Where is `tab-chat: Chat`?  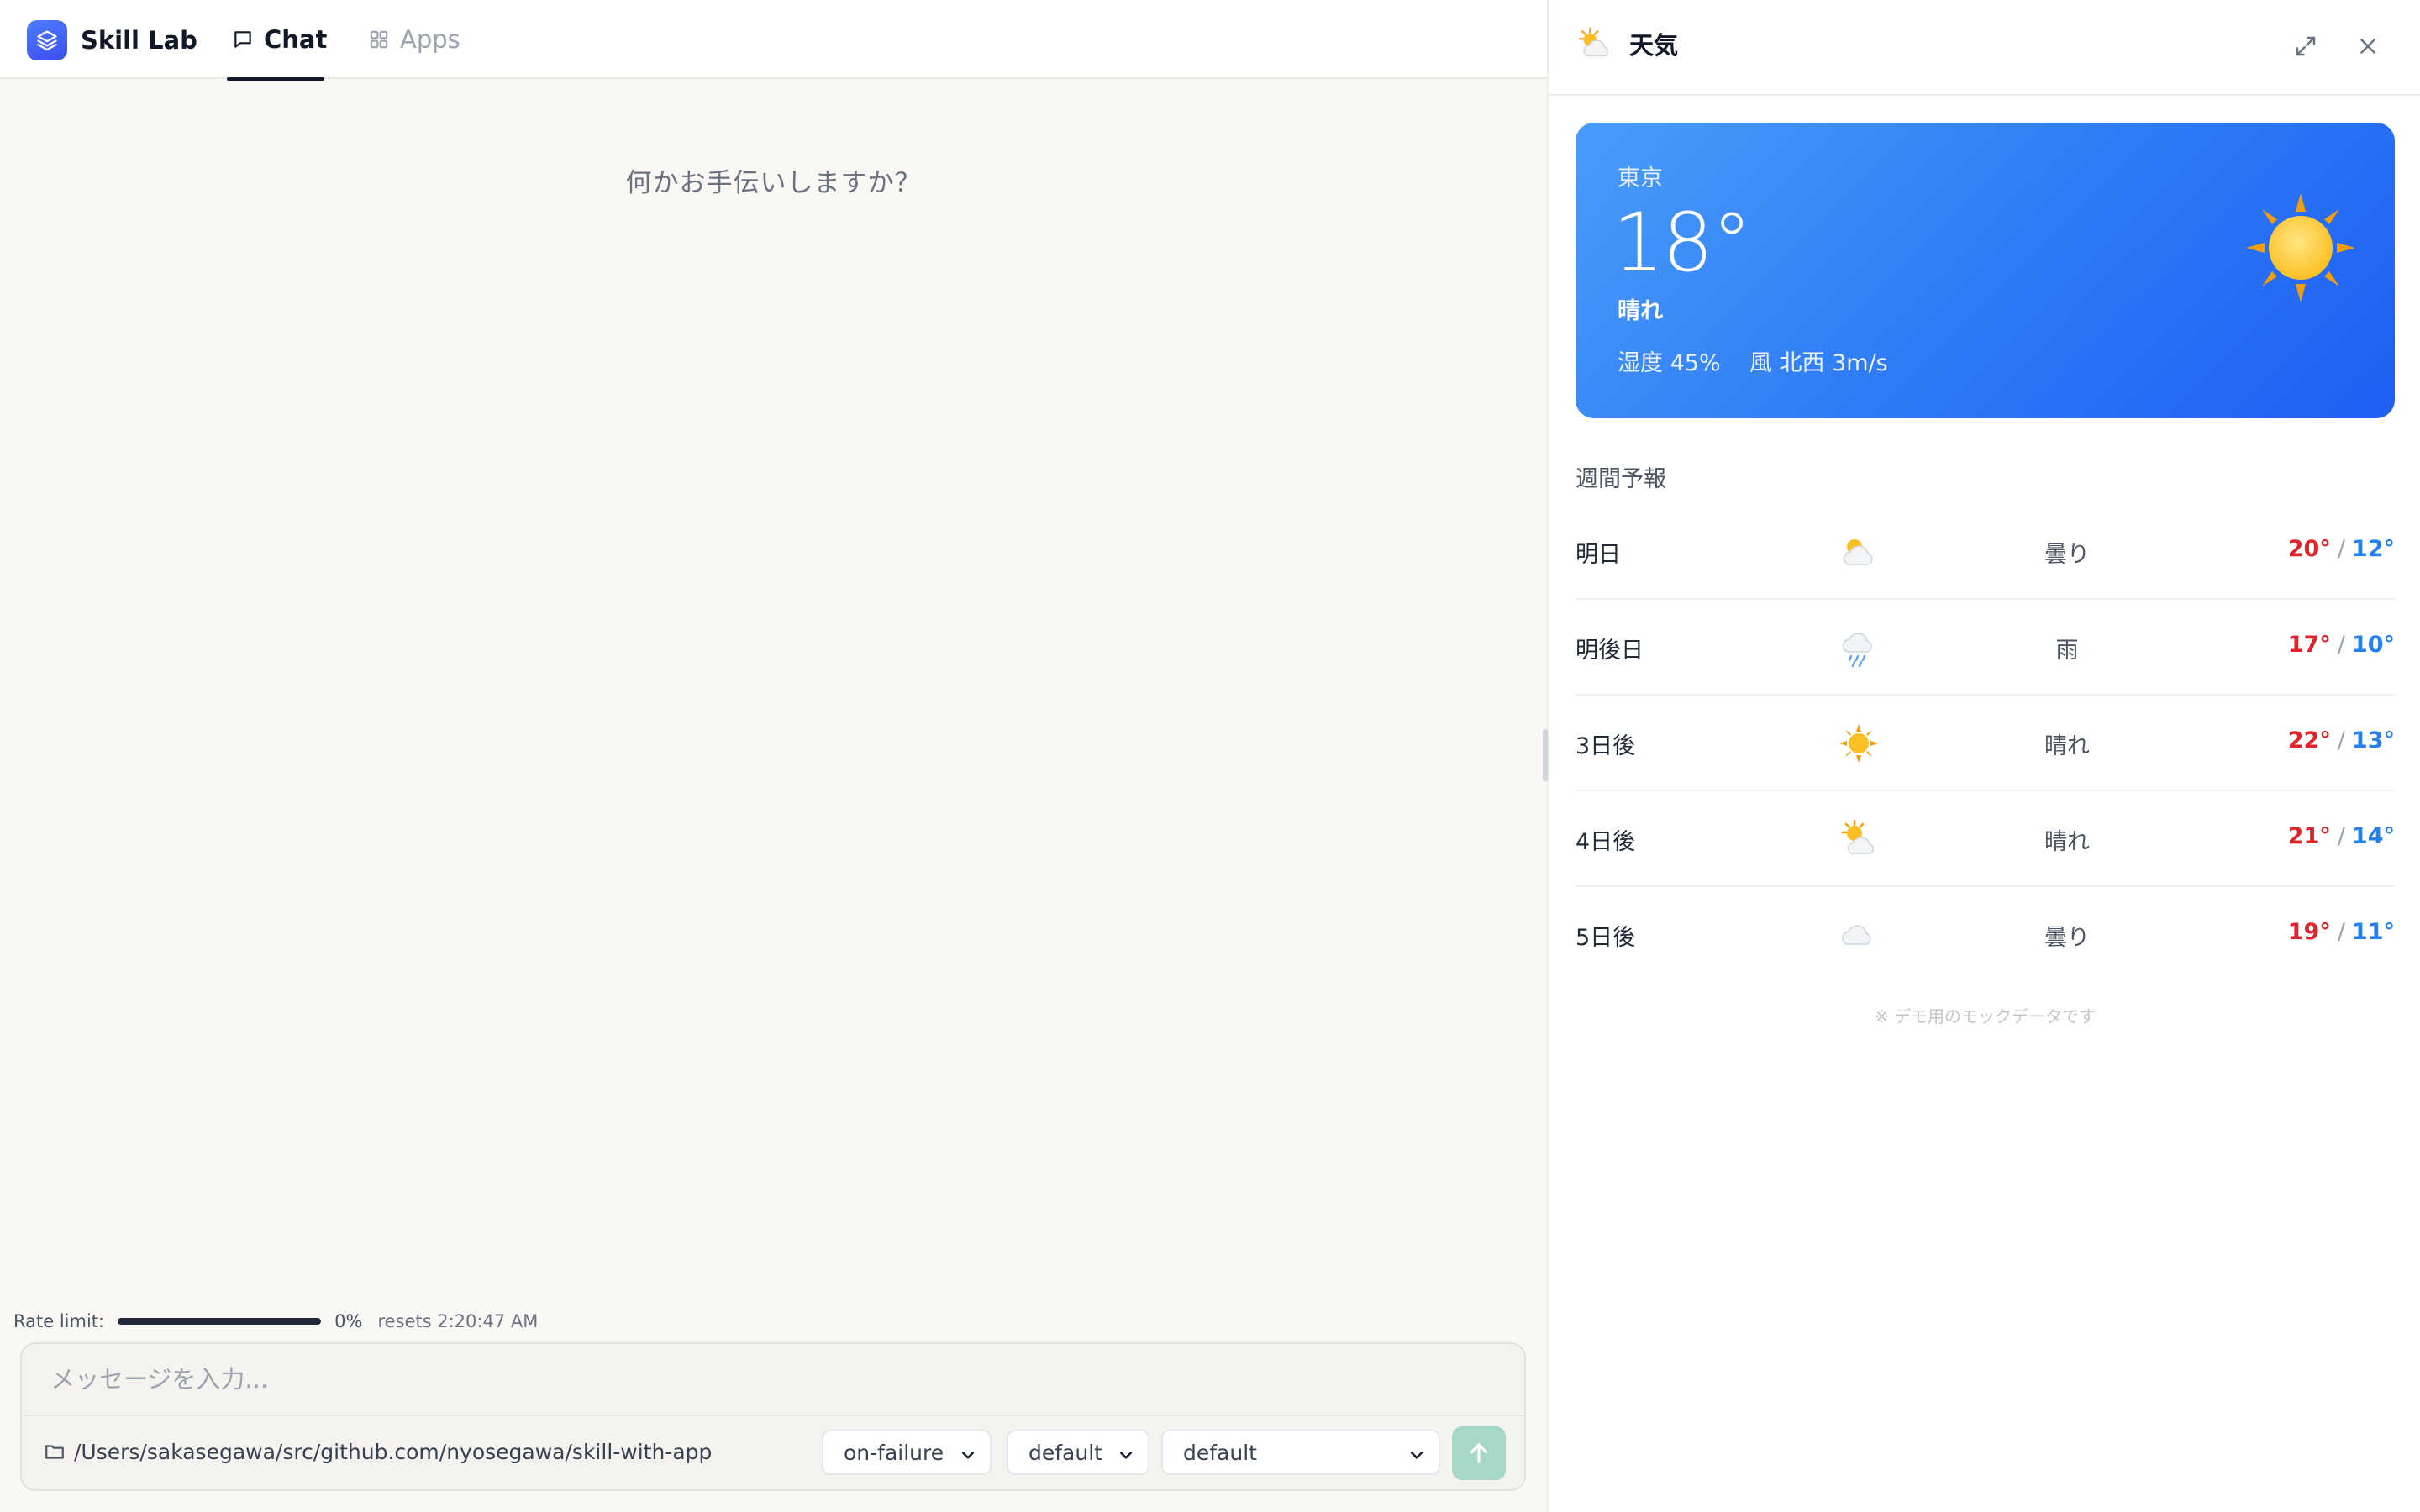
tab-chat: Chat is located at coordinates (277, 40).